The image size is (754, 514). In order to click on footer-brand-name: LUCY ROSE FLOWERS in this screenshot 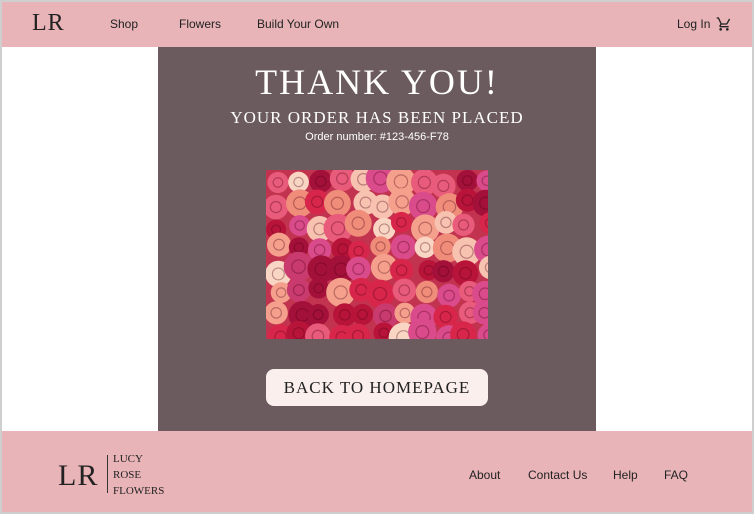, I will do `click(138, 475)`.